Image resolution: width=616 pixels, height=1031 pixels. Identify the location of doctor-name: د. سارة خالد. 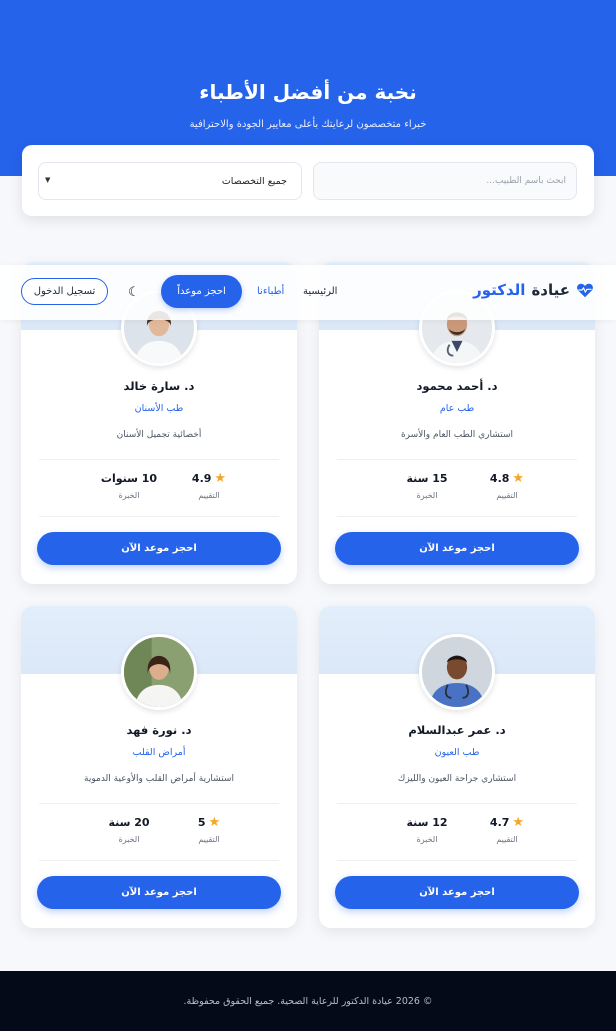
(159, 386).